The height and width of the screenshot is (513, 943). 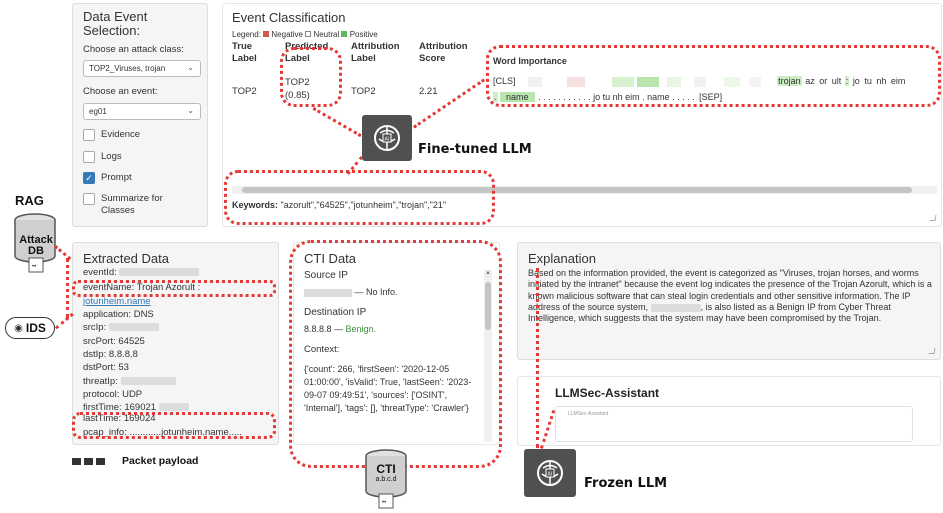 I want to click on field-threat-ip: threatIp:, so click(x=129, y=381).